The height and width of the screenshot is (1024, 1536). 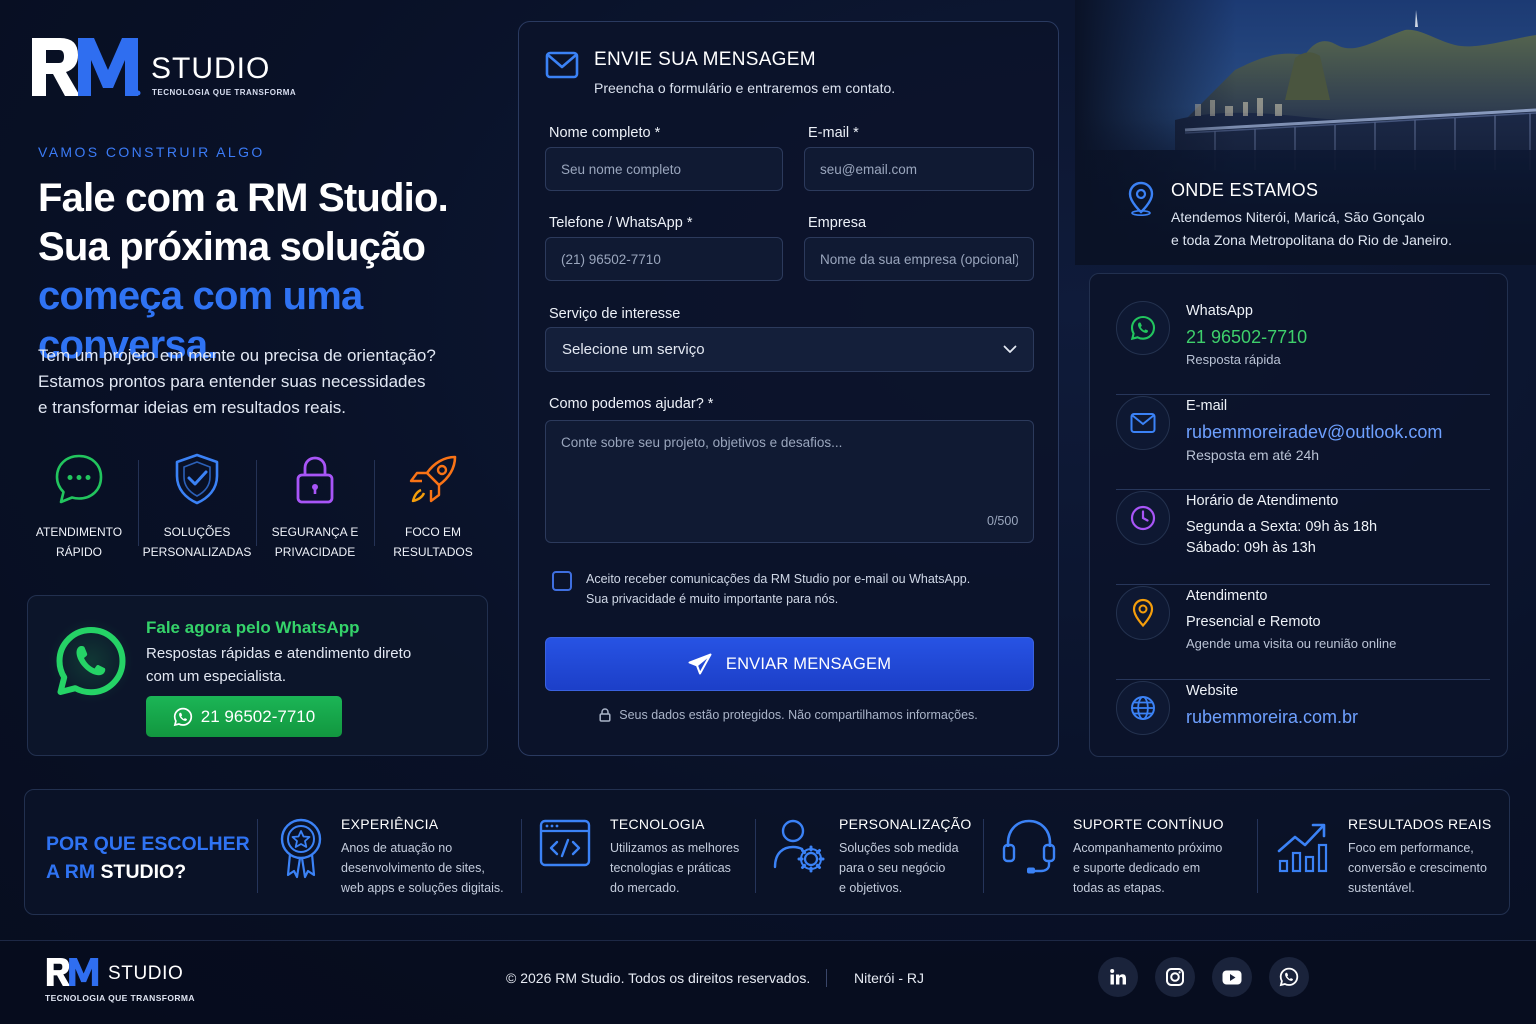 What do you see at coordinates (905, 824) in the screenshot?
I see `why-item-title: PERSONALIZAÇÃO` at bounding box center [905, 824].